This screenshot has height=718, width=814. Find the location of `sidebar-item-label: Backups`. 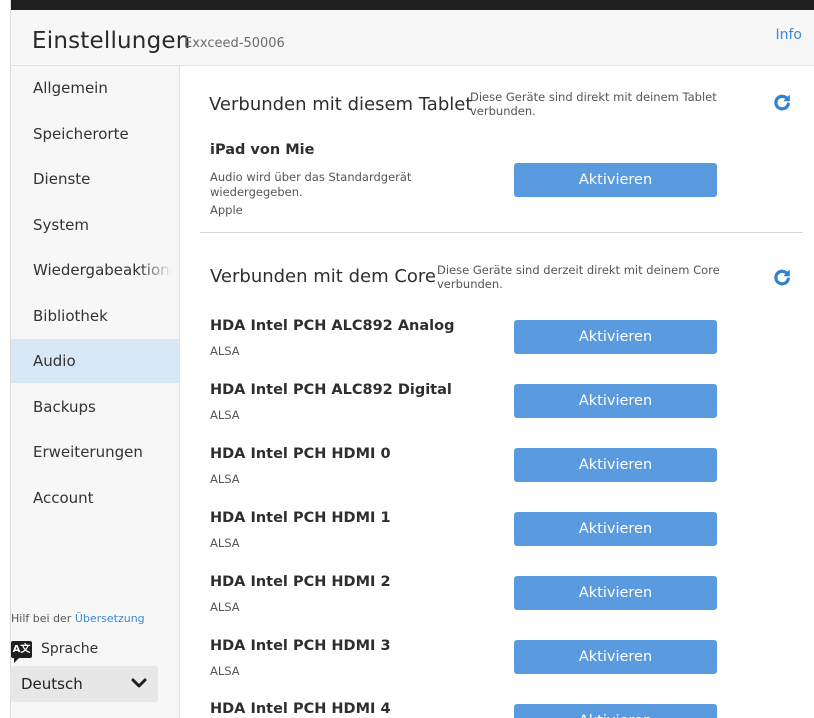

sidebar-item-label: Backups is located at coordinates (64, 407).